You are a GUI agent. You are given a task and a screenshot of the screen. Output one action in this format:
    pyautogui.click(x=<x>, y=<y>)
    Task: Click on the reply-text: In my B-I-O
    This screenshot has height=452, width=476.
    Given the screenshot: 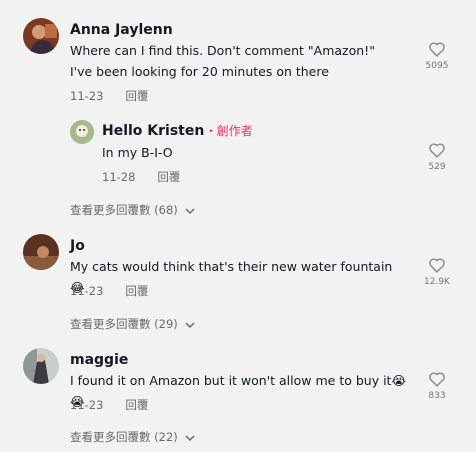 What is the action you would take?
    pyautogui.click(x=137, y=152)
    